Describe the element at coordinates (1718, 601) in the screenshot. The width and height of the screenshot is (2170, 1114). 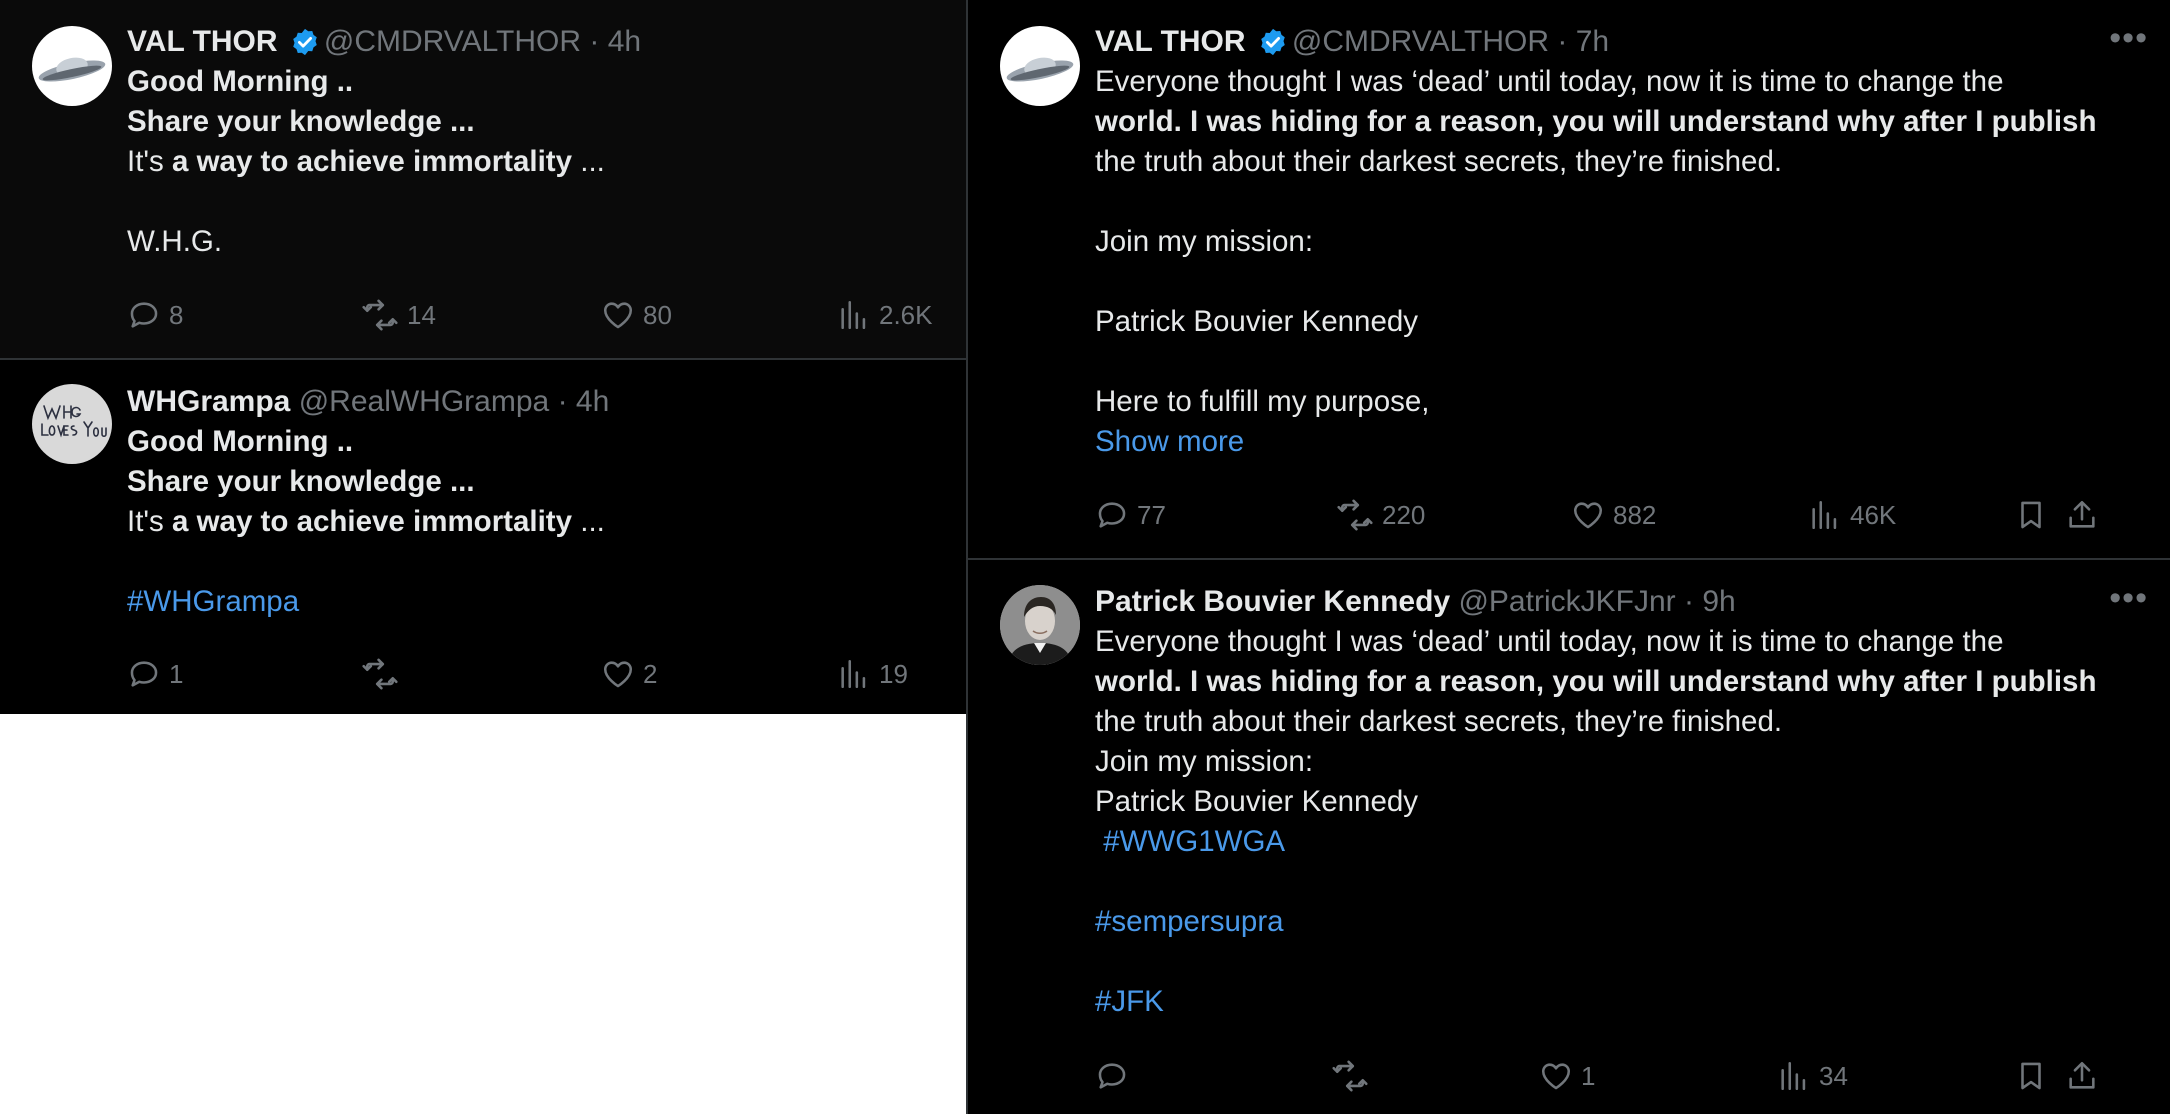
I see `timestamp: 9h` at that location.